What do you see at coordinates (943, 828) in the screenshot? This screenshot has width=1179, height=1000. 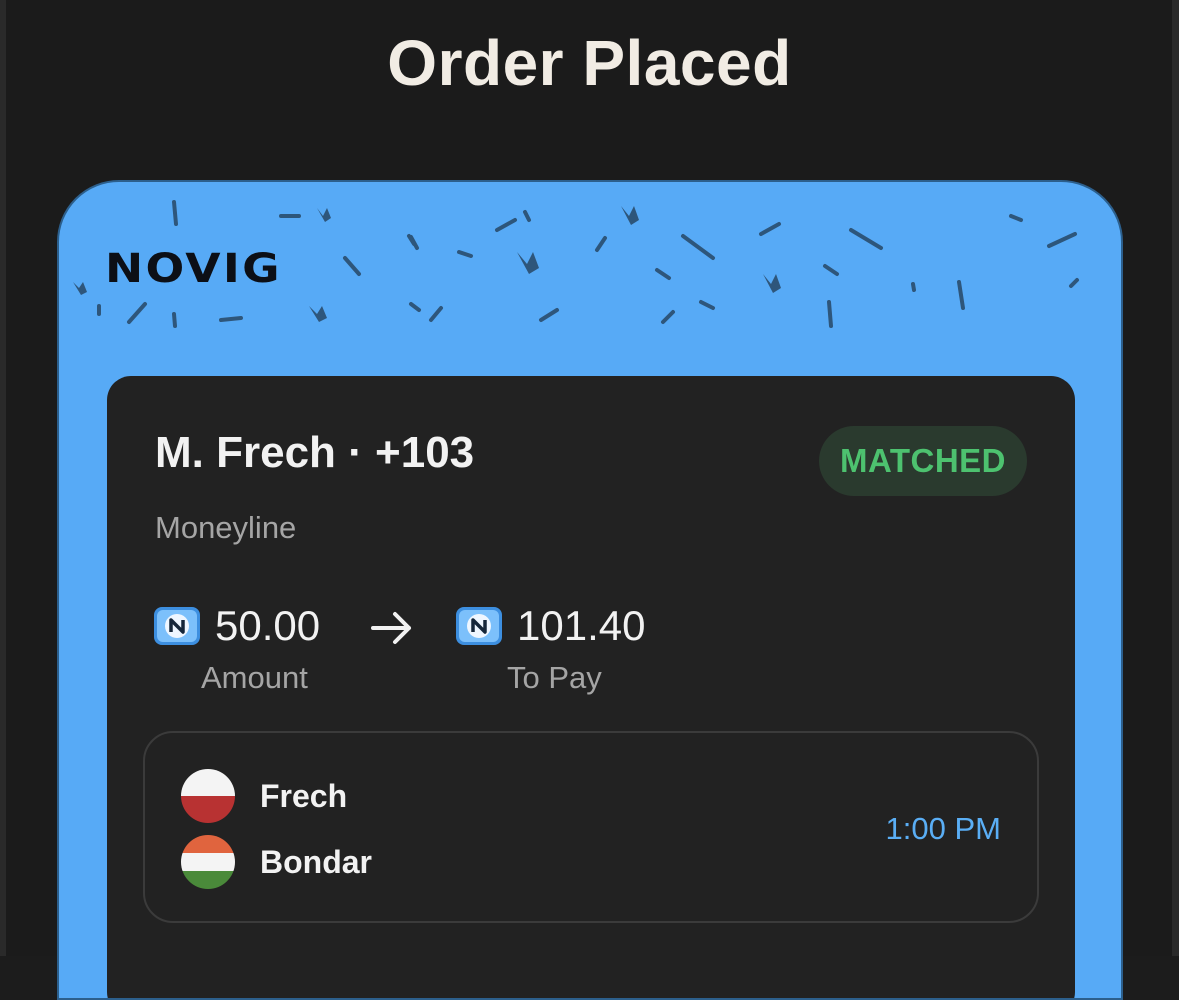 I see `event-time: 1:00 PM` at bounding box center [943, 828].